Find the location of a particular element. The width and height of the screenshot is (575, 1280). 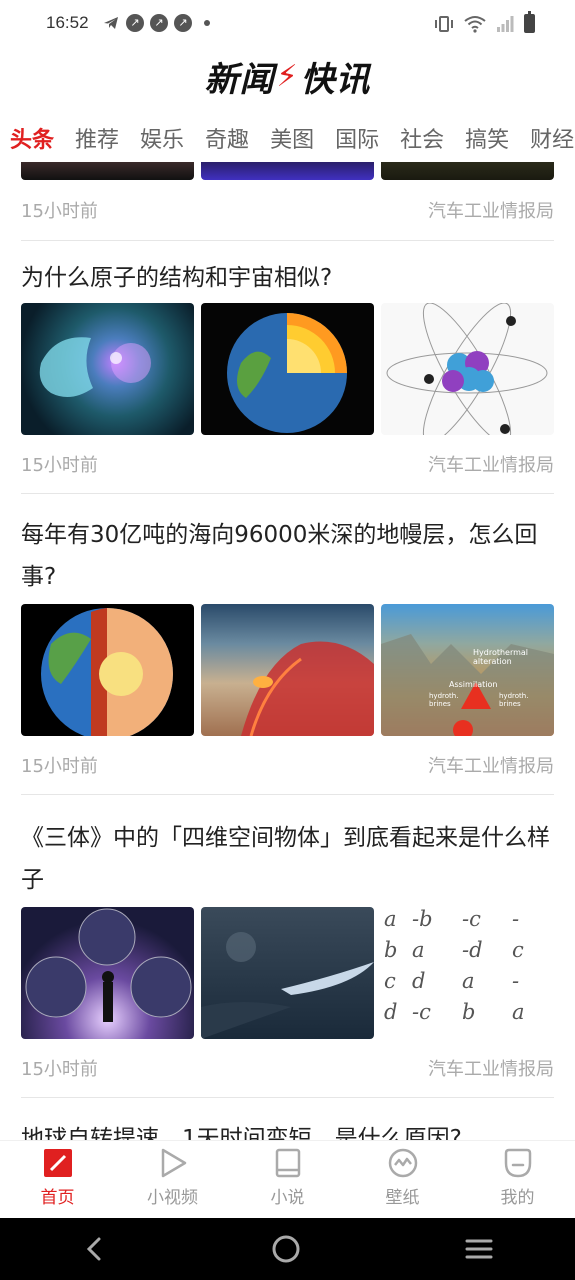

telegram-icon is located at coordinates (111, 23).